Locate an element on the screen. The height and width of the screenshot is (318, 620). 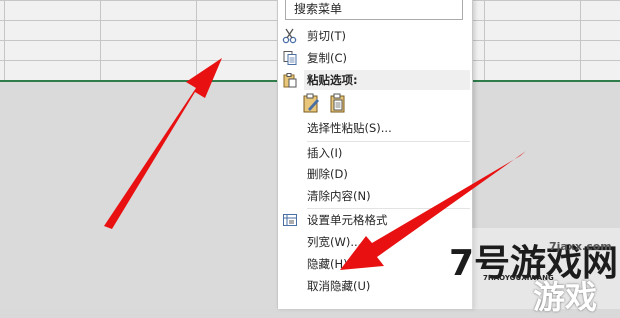
cut-label: 剪切(T) is located at coordinates (326, 36).